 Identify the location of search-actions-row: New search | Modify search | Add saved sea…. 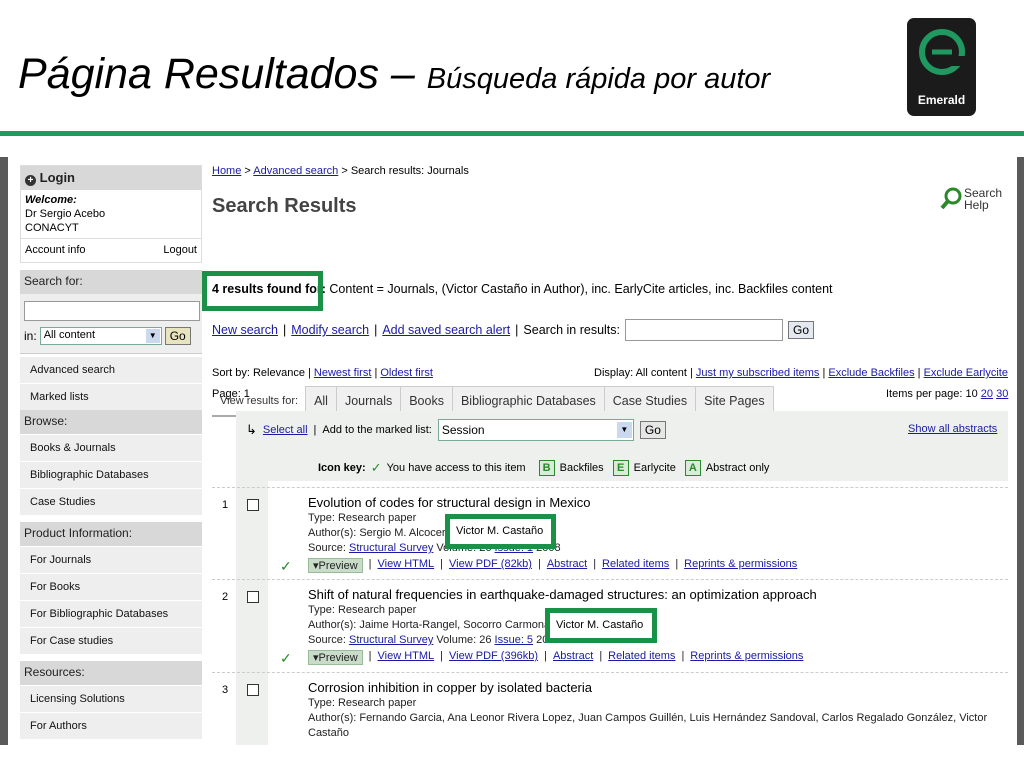
(513, 330).